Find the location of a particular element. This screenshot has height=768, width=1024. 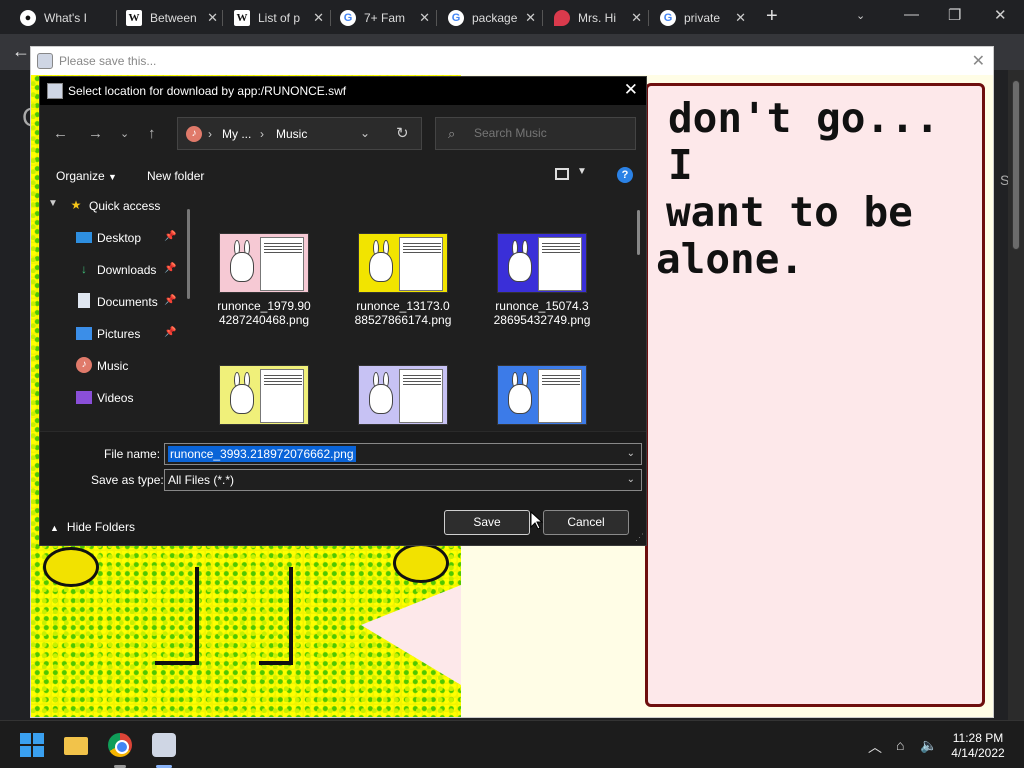

file-item: runonce_13173.0 88527866174.png is located at coordinates (403, 280).